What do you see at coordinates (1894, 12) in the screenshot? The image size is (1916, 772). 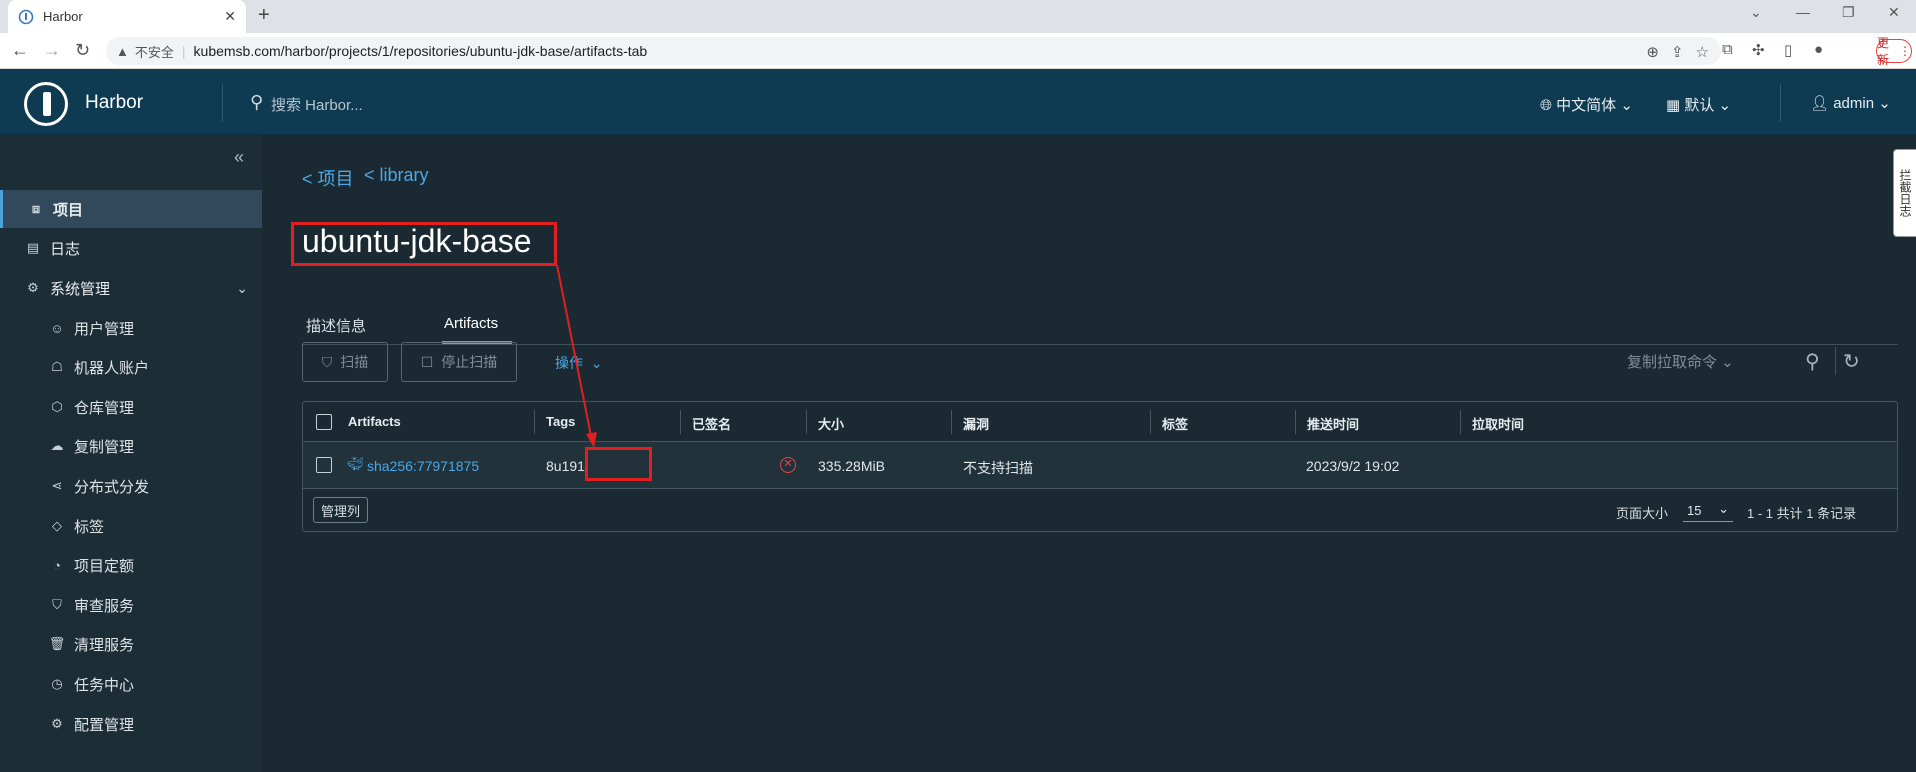 I see `close-window-icon: ✕` at bounding box center [1894, 12].